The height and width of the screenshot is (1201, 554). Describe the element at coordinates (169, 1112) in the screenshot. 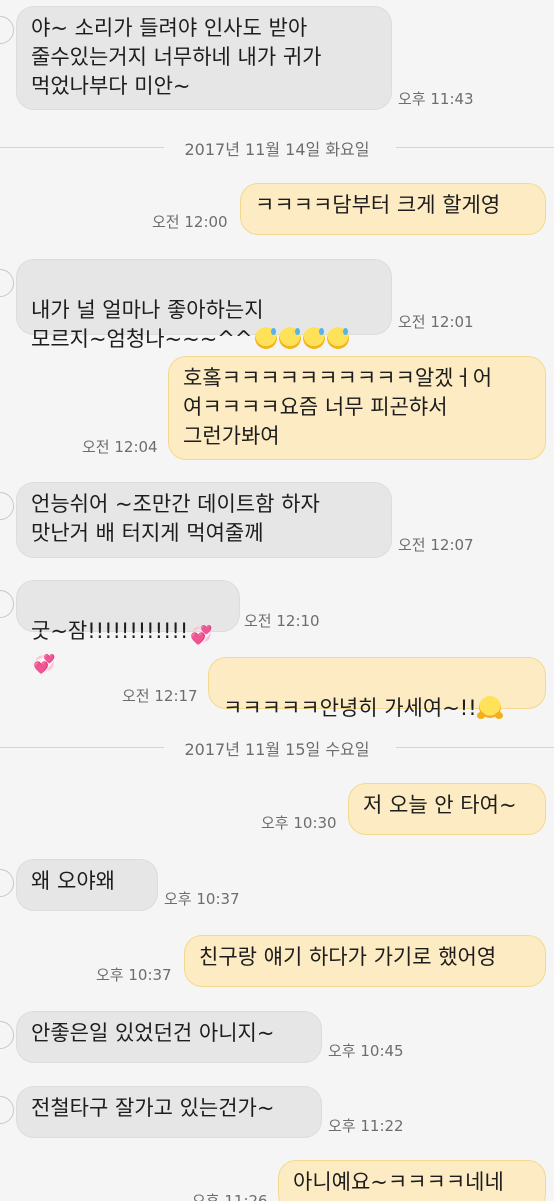

I see `incoming-message-bubble: 전철타구 잘가고 있는건가~` at that location.